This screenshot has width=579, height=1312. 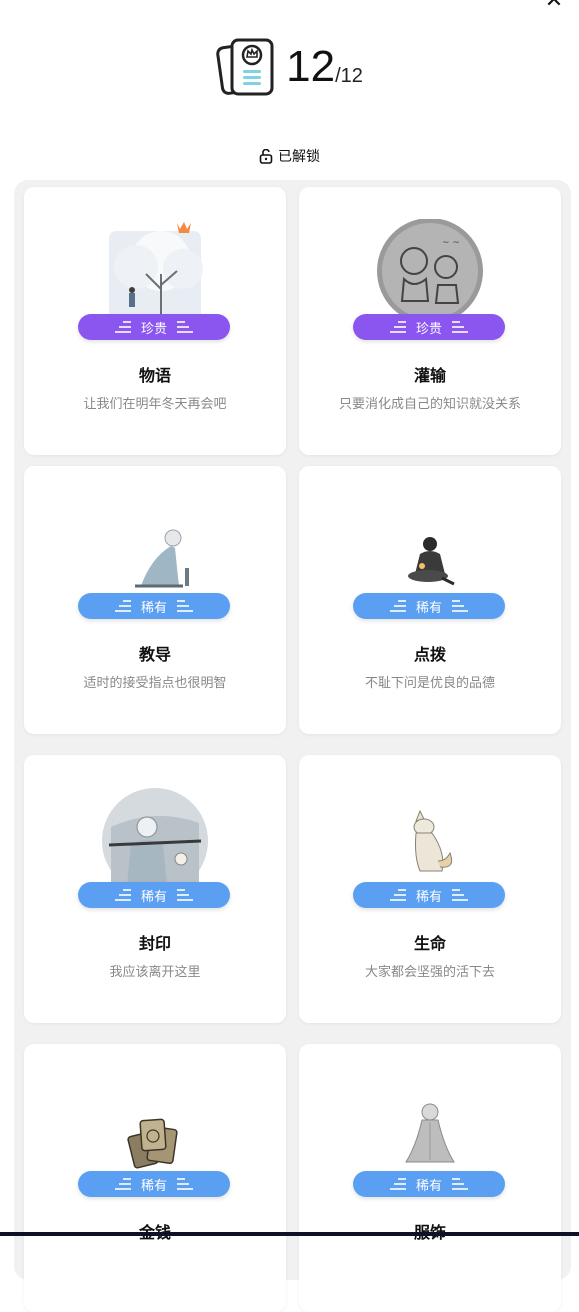 What do you see at coordinates (430, 547) in the screenshot?
I see `sitting-figure-illustration` at bounding box center [430, 547].